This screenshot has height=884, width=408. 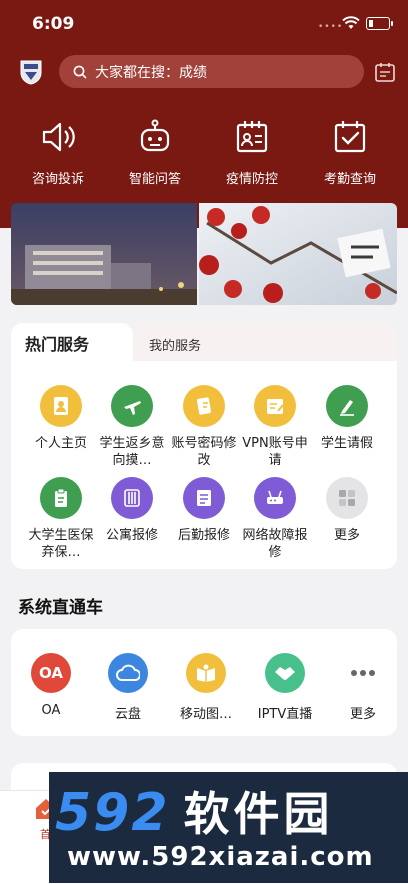 What do you see at coordinates (346, 443) in the screenshot?
I see `service-label: 学生请假` at bounding box center [346, 443].